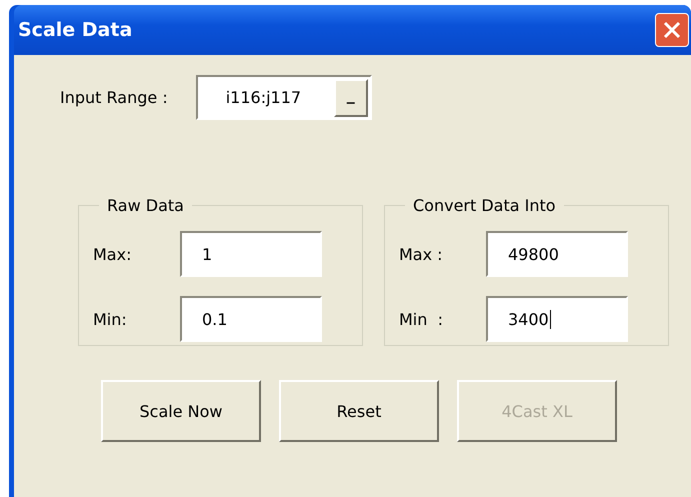  Describe the element at coordinates (181, 411) in the screenshot. I see `dialog-button: Scale Now` at that location.